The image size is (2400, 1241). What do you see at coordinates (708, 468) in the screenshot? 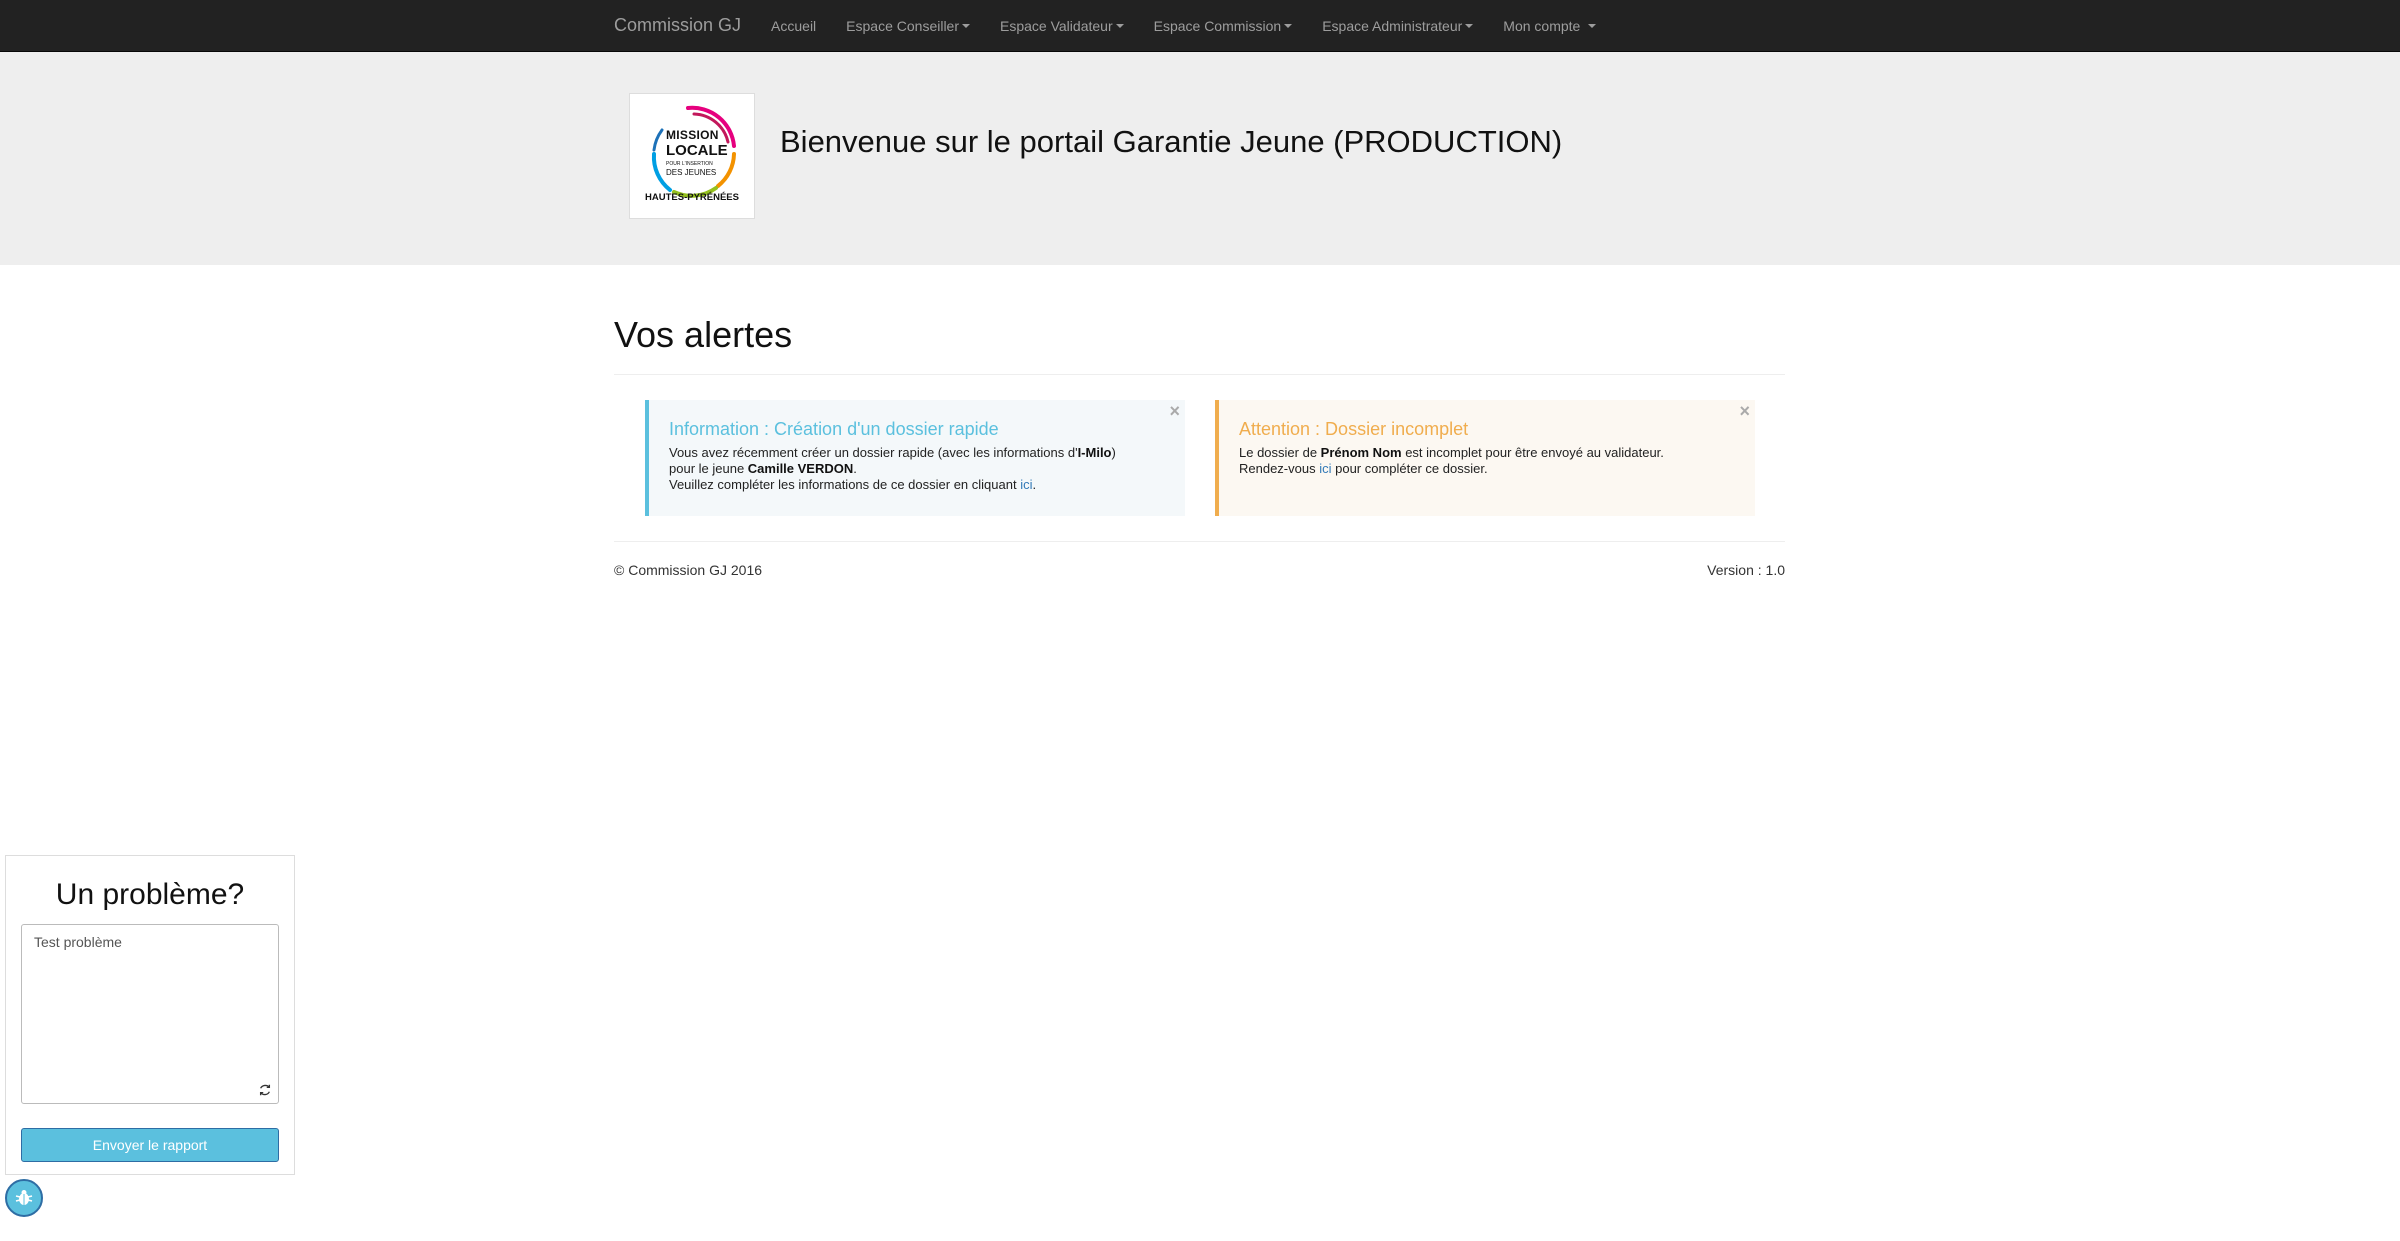
I see `alert-text: pour le jeune` at bounding box center [708, 468].